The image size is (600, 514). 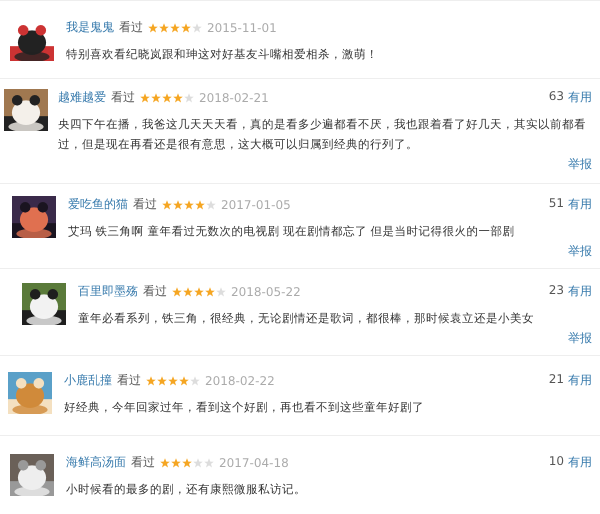 What do you see at coordinates (556, 462) in the screenshot?
I see `vote-count: 10` at bounding box center [556, 462].